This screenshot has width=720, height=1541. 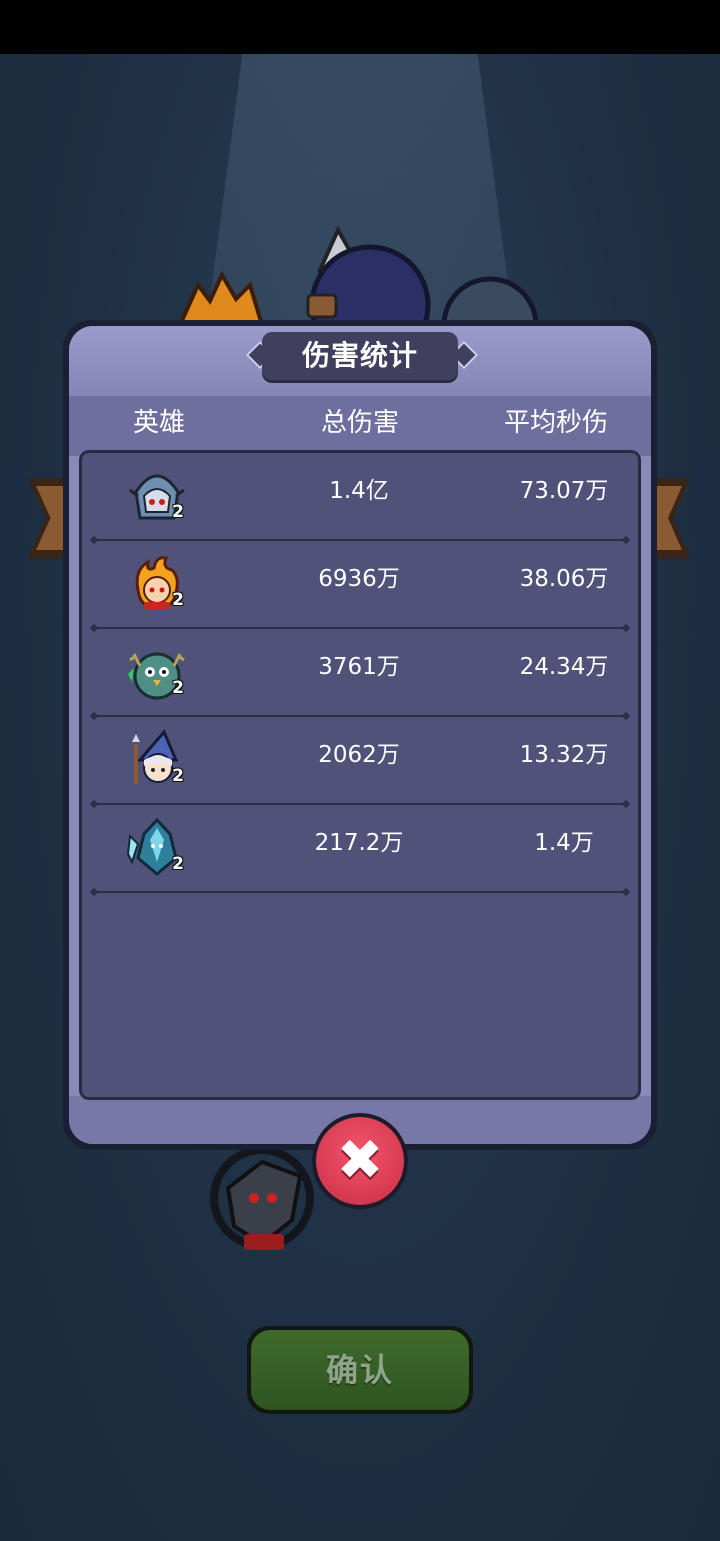 What do you see at coordinates (360, 892) in the screenshot?
I see `row-divider` at bounding box center [360, 892].